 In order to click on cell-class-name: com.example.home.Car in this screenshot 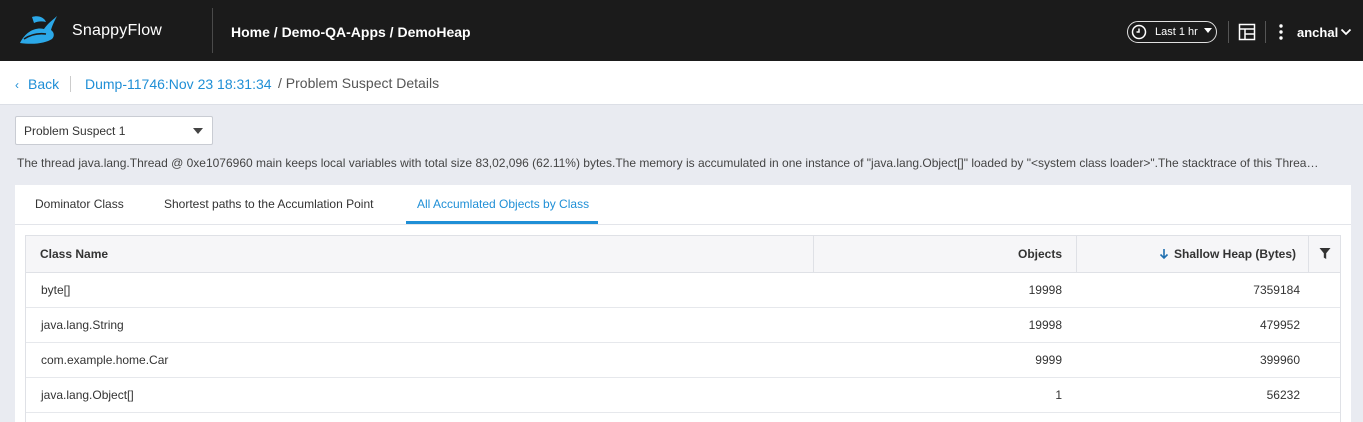, I will do `click(105, 360)`.